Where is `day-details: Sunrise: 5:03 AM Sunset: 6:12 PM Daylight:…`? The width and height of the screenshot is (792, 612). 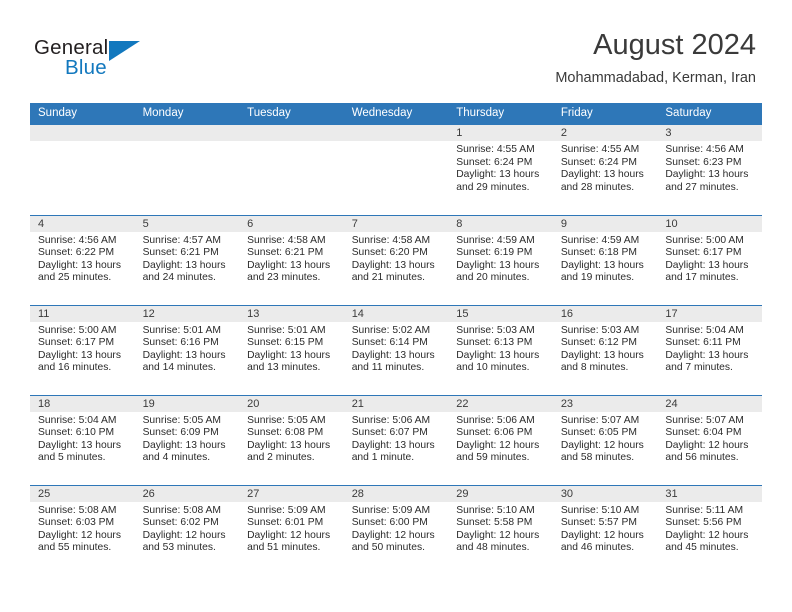 day-details: Sunrise: 5:03 AM Sunset: 6:12 PM Daylight:… is located at coordinates (605, 348).